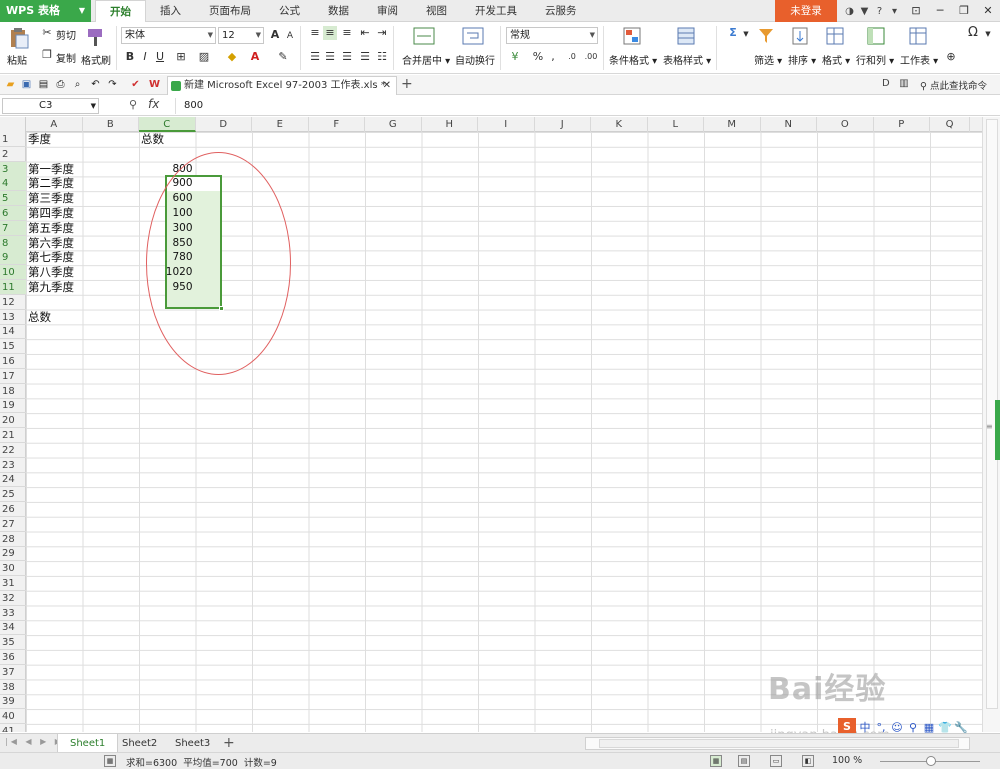 This screenshot has width=1000, height=769. What do you see at coordinates (224, 124) in the screenshot?
I see `column-header-d: D` at bounding box center [224, 124].